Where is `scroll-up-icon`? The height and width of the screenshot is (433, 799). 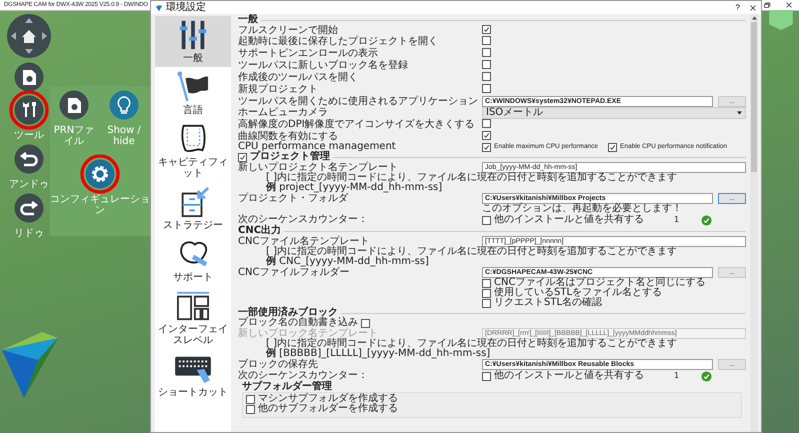 scroll-up-icon is located at coordinates (754, 18).